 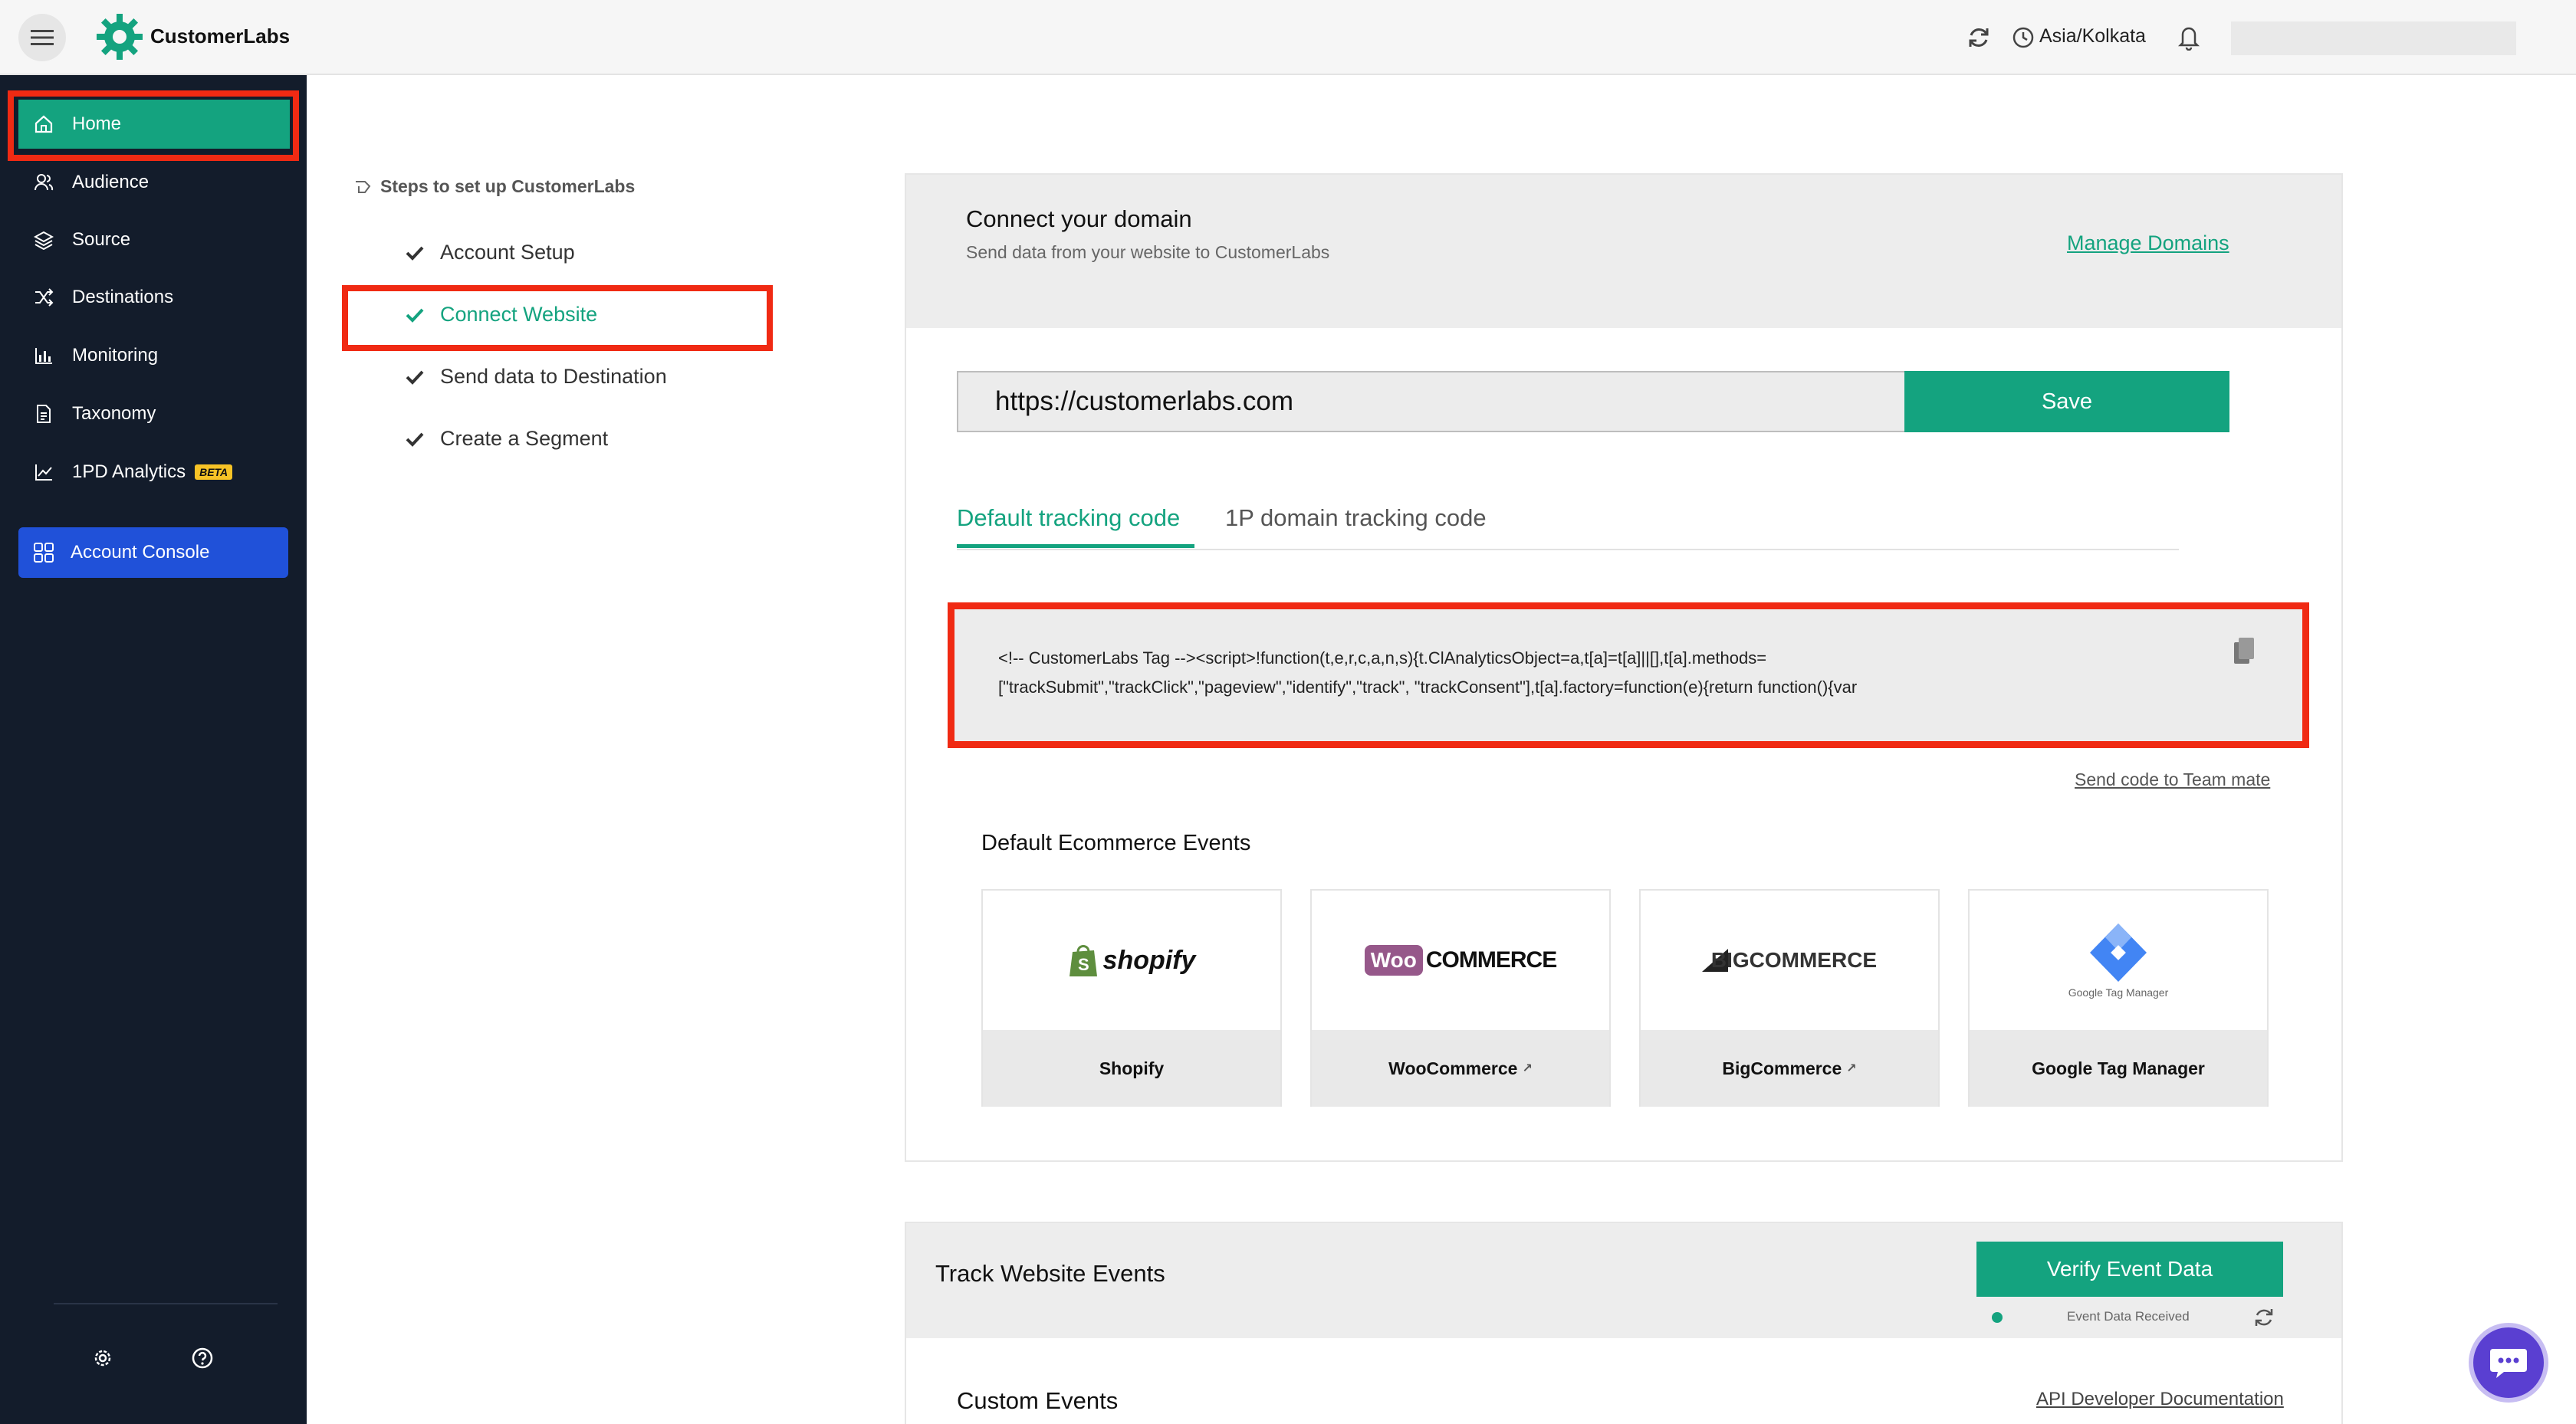 What do you see at coordinates (141, 552) in the screenshot?
I see `account-console-label: Account Console` at bounding box center [141, 552].